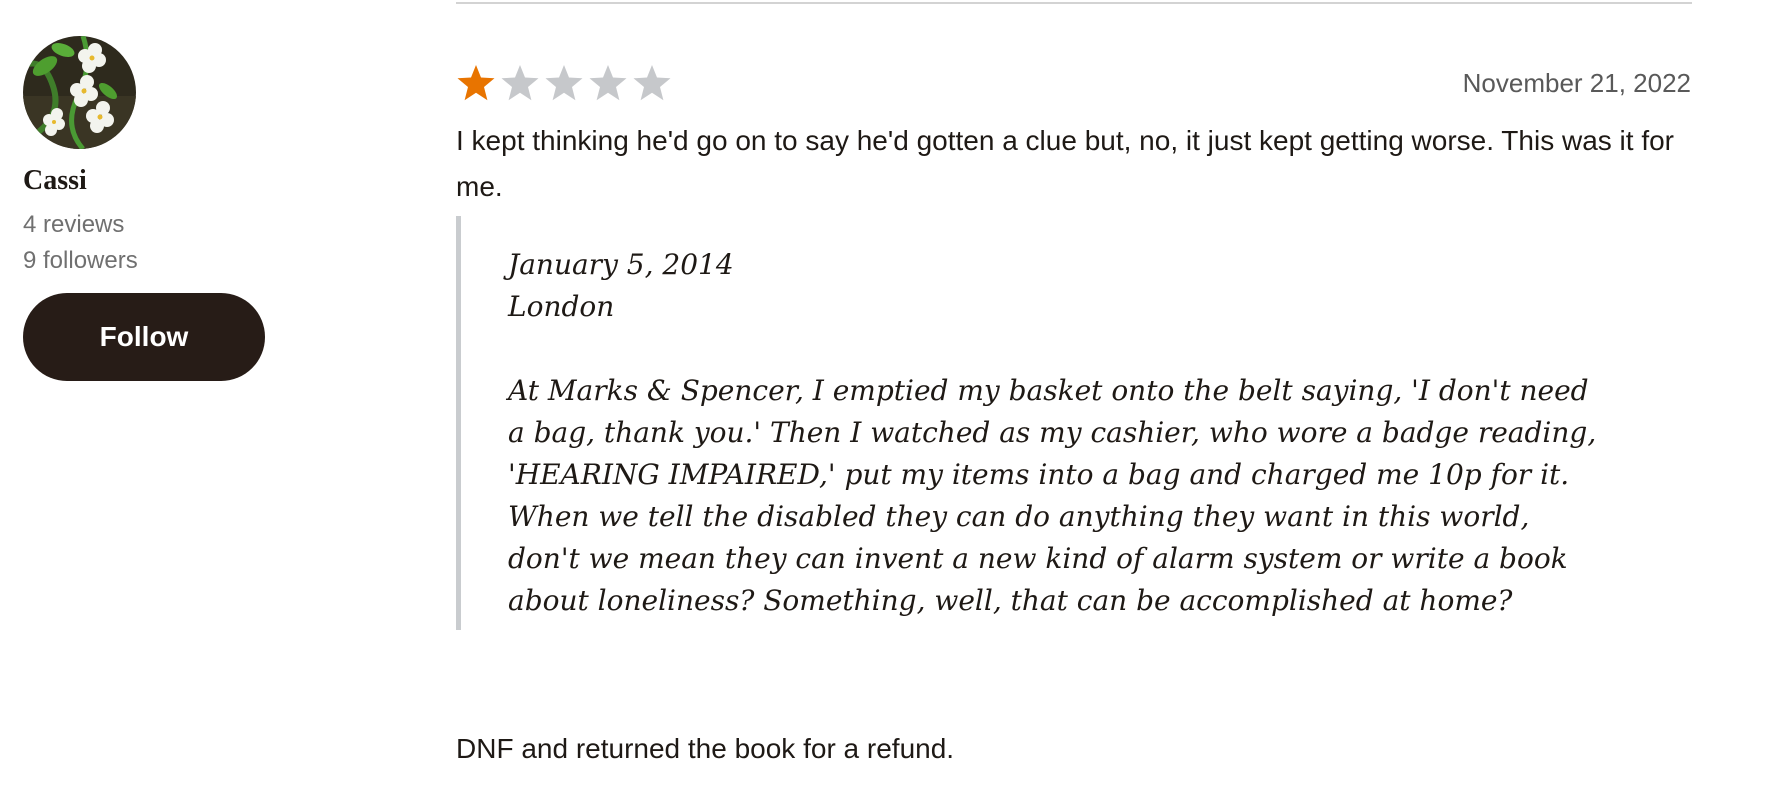 Image resolution: width=1768 pixels, height=809 pixels. Describe the element at coordinates (1074, 3) in the screenshot. I see `top-divider` at that location.